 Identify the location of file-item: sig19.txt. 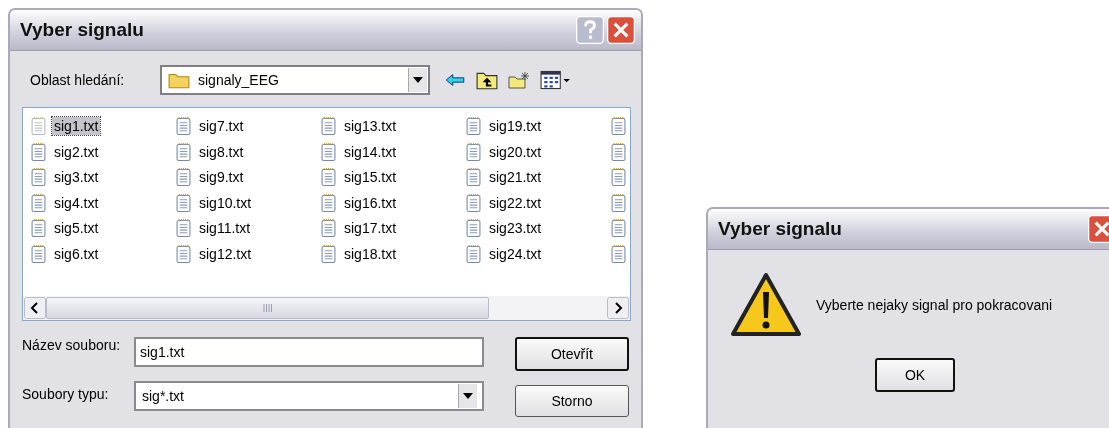
(538, 126).